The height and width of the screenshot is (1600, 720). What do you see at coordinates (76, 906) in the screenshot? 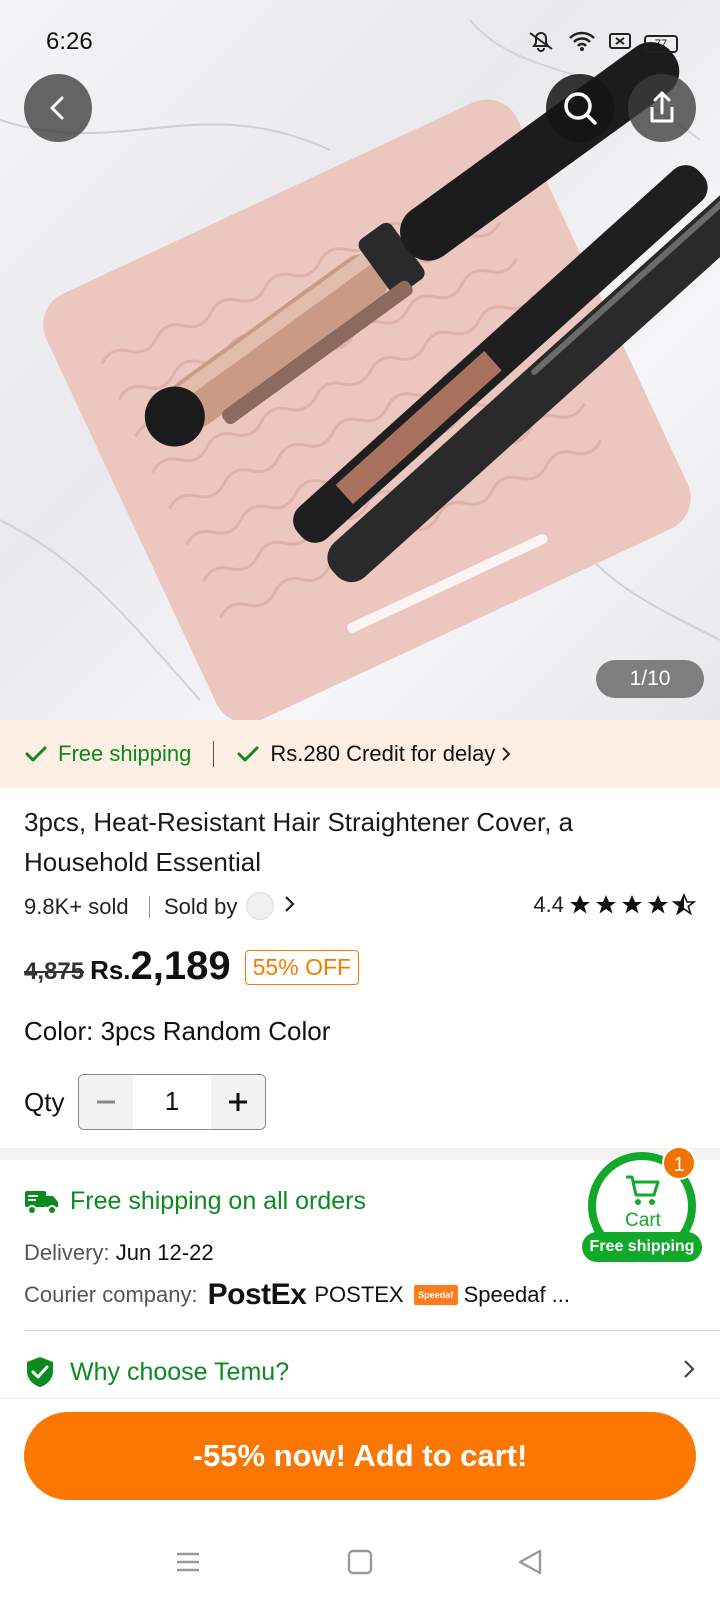
I see `sold-count: 9.8K+ sold` at bounding box center [76, 906].